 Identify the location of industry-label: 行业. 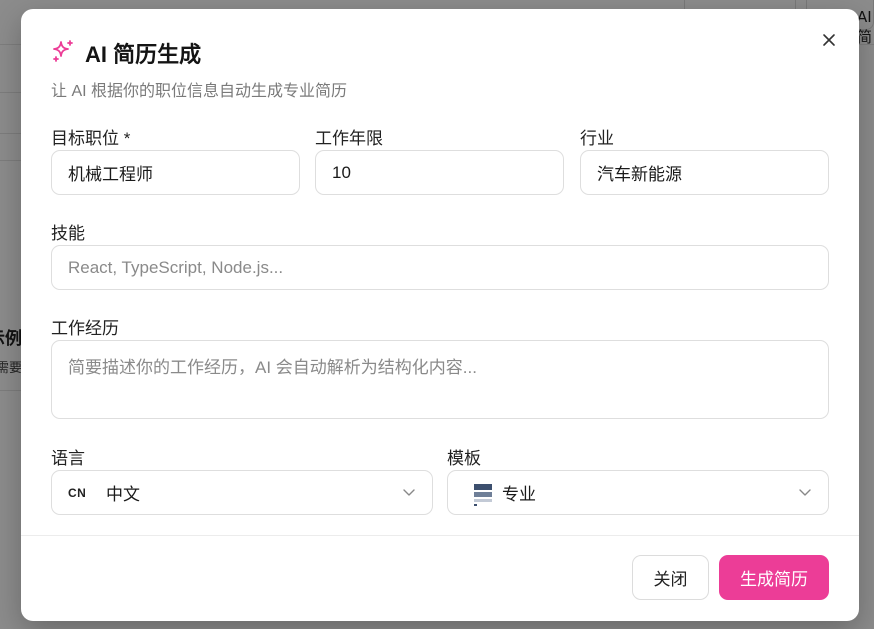
(597, 138).